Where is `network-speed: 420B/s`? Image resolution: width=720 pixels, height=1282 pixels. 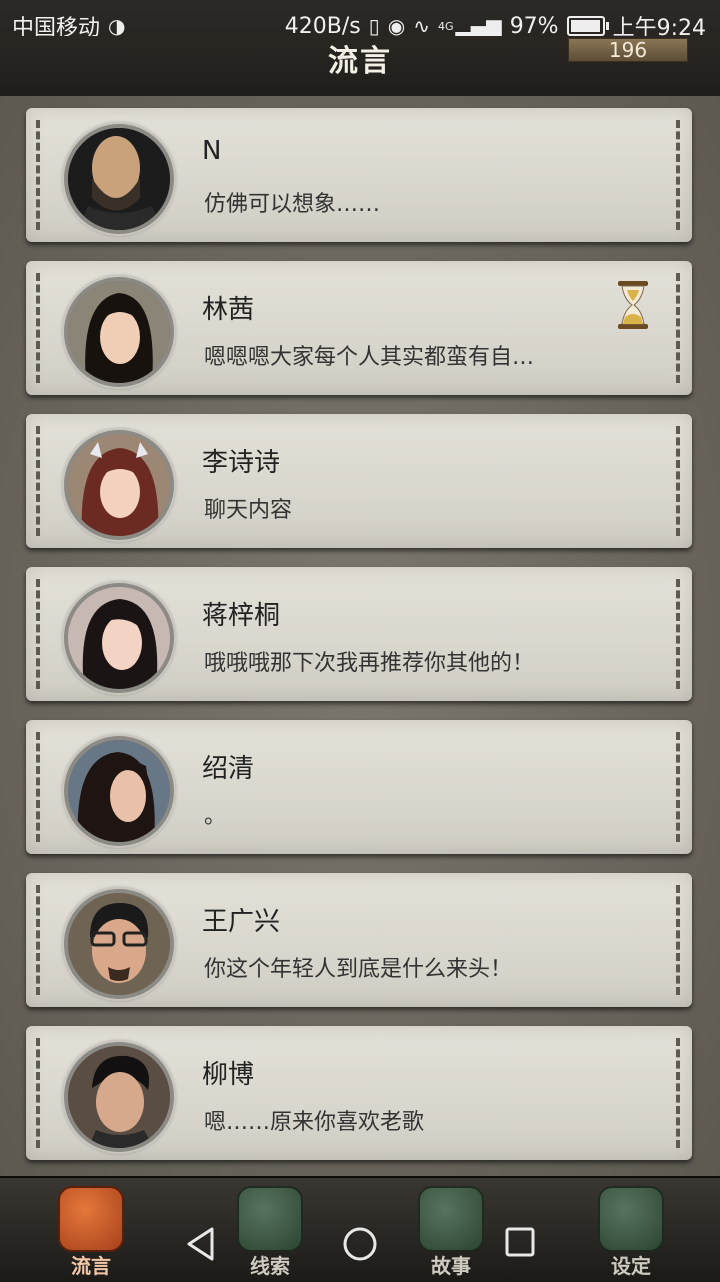
network-speed: 420B/s is located at coordinates (322, 26).